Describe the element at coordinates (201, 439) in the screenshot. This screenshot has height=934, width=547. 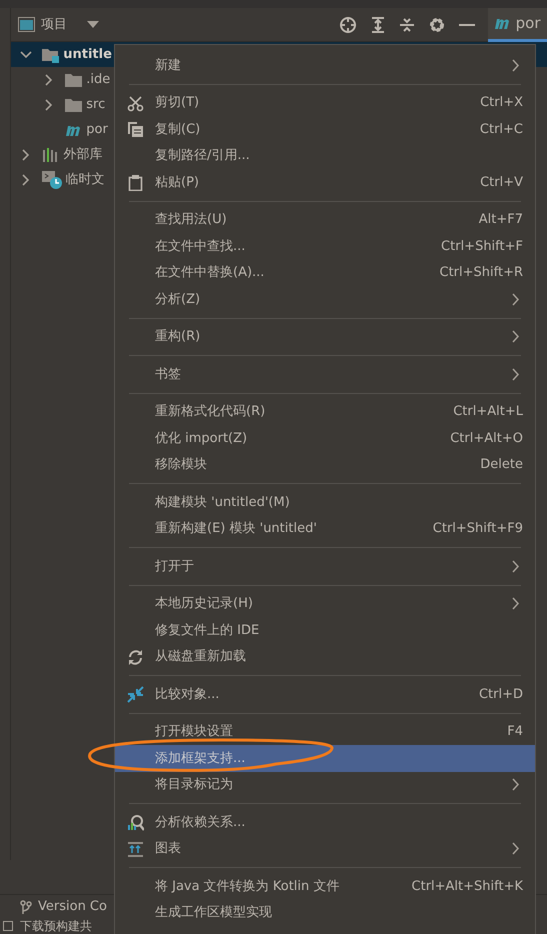
I see `menu-label: 优化 import(Z)` at that location.